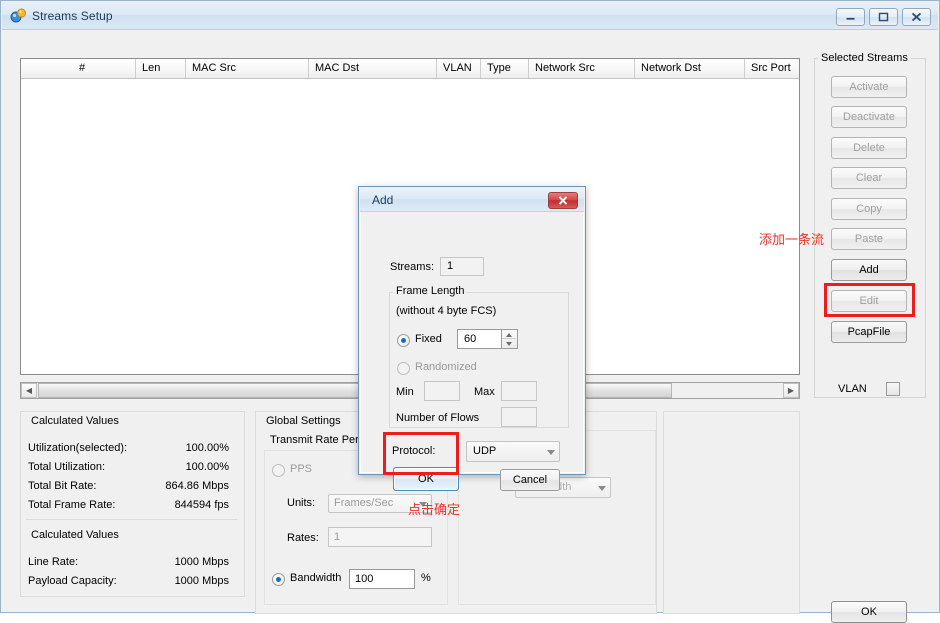 The width and height of the screenshot is (940, 623). What do you see at coordinates (131, 584) in the screenshot?
I see `calc-row-payload-capacity: Payload Capacity: 1000 Mbps` at bounding box center [131, 584].